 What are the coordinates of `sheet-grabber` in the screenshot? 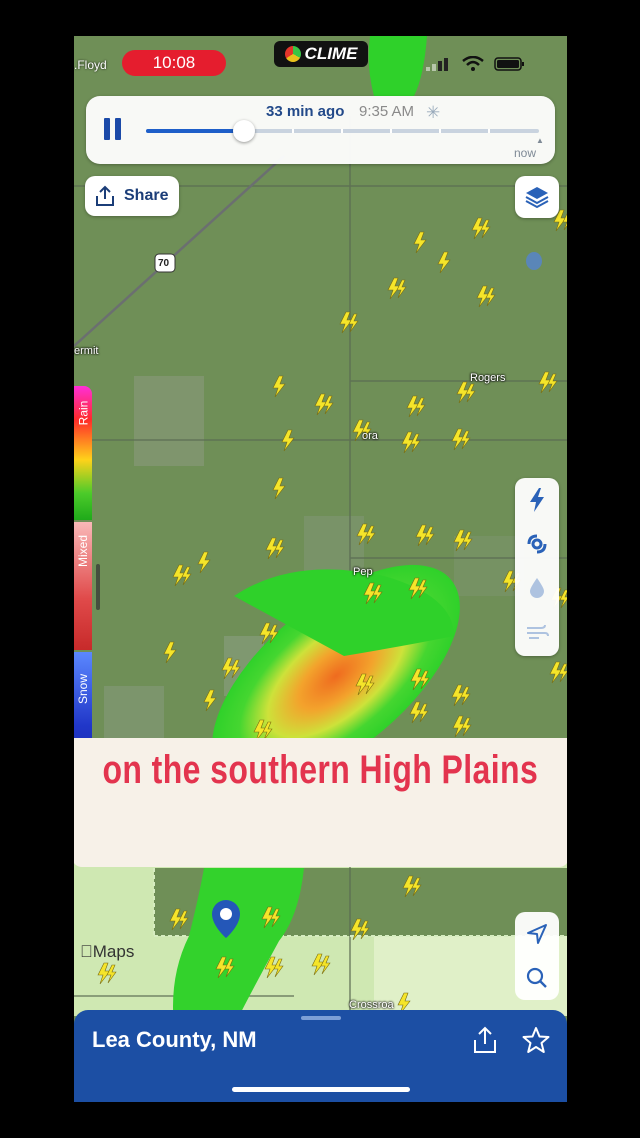 It's located at (321, 1018).